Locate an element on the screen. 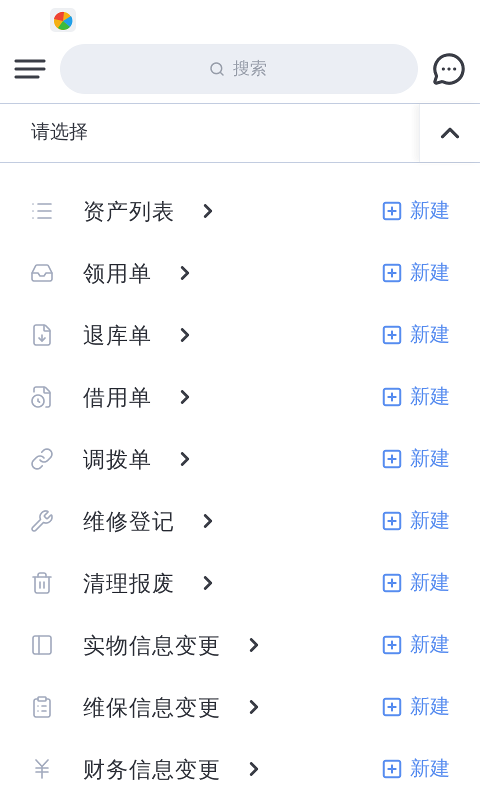 The image size is (480, 800). menu-item: 财务信息变更 is located at coordinates (152, 769).